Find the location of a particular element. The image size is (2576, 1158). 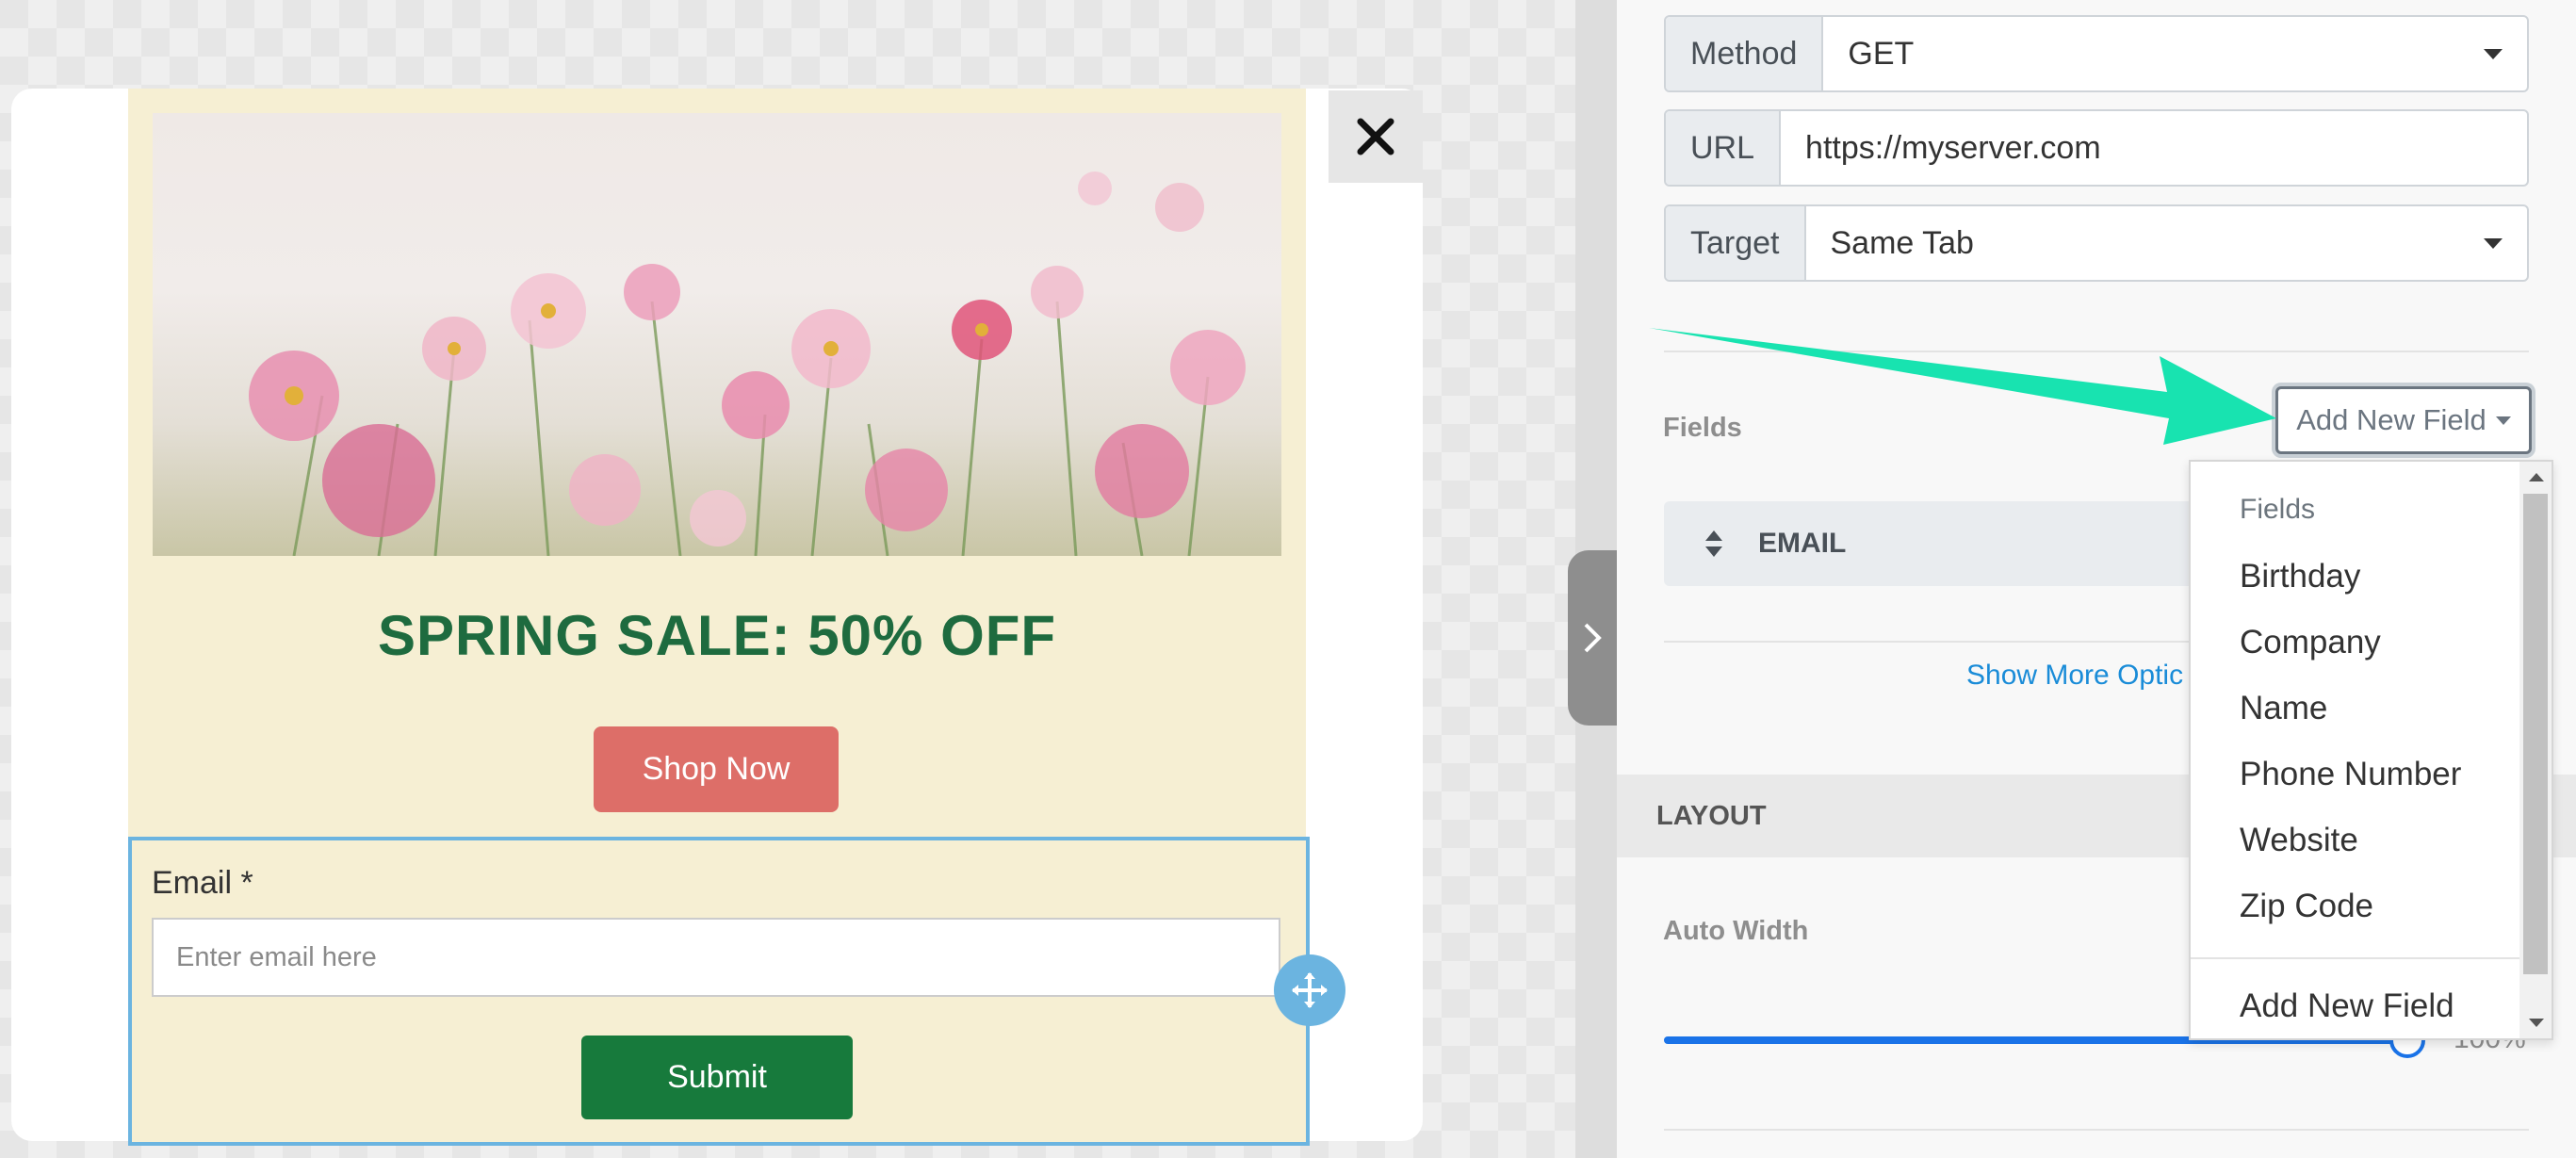

move-icon is located at coordinates (1310, 990).